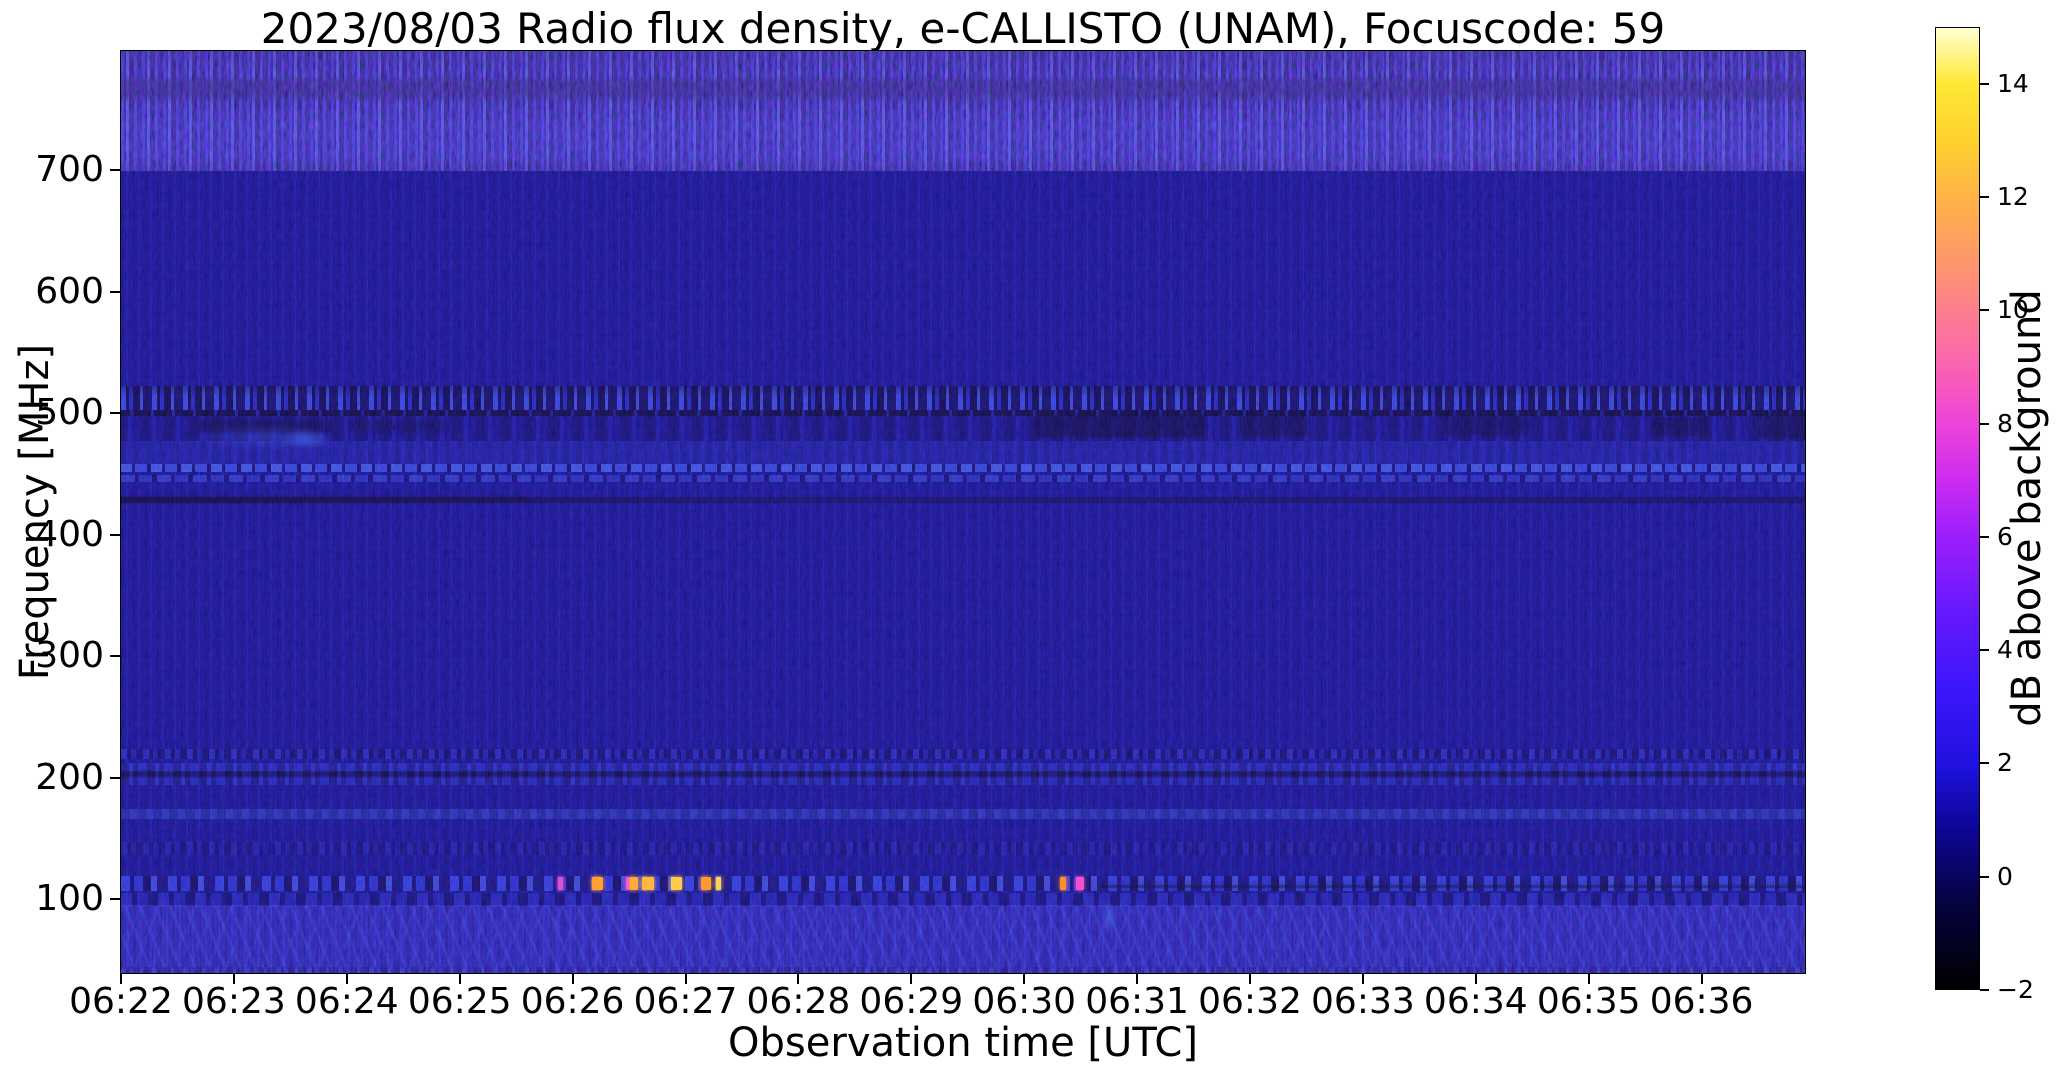 Image resolution: width=2066 pixels, height=1067 pixels. What do you see at coordinates (2013, 83) in the screenshot?
I see `colorbar-tick-label: 14` at bounding box center [2013, 83].